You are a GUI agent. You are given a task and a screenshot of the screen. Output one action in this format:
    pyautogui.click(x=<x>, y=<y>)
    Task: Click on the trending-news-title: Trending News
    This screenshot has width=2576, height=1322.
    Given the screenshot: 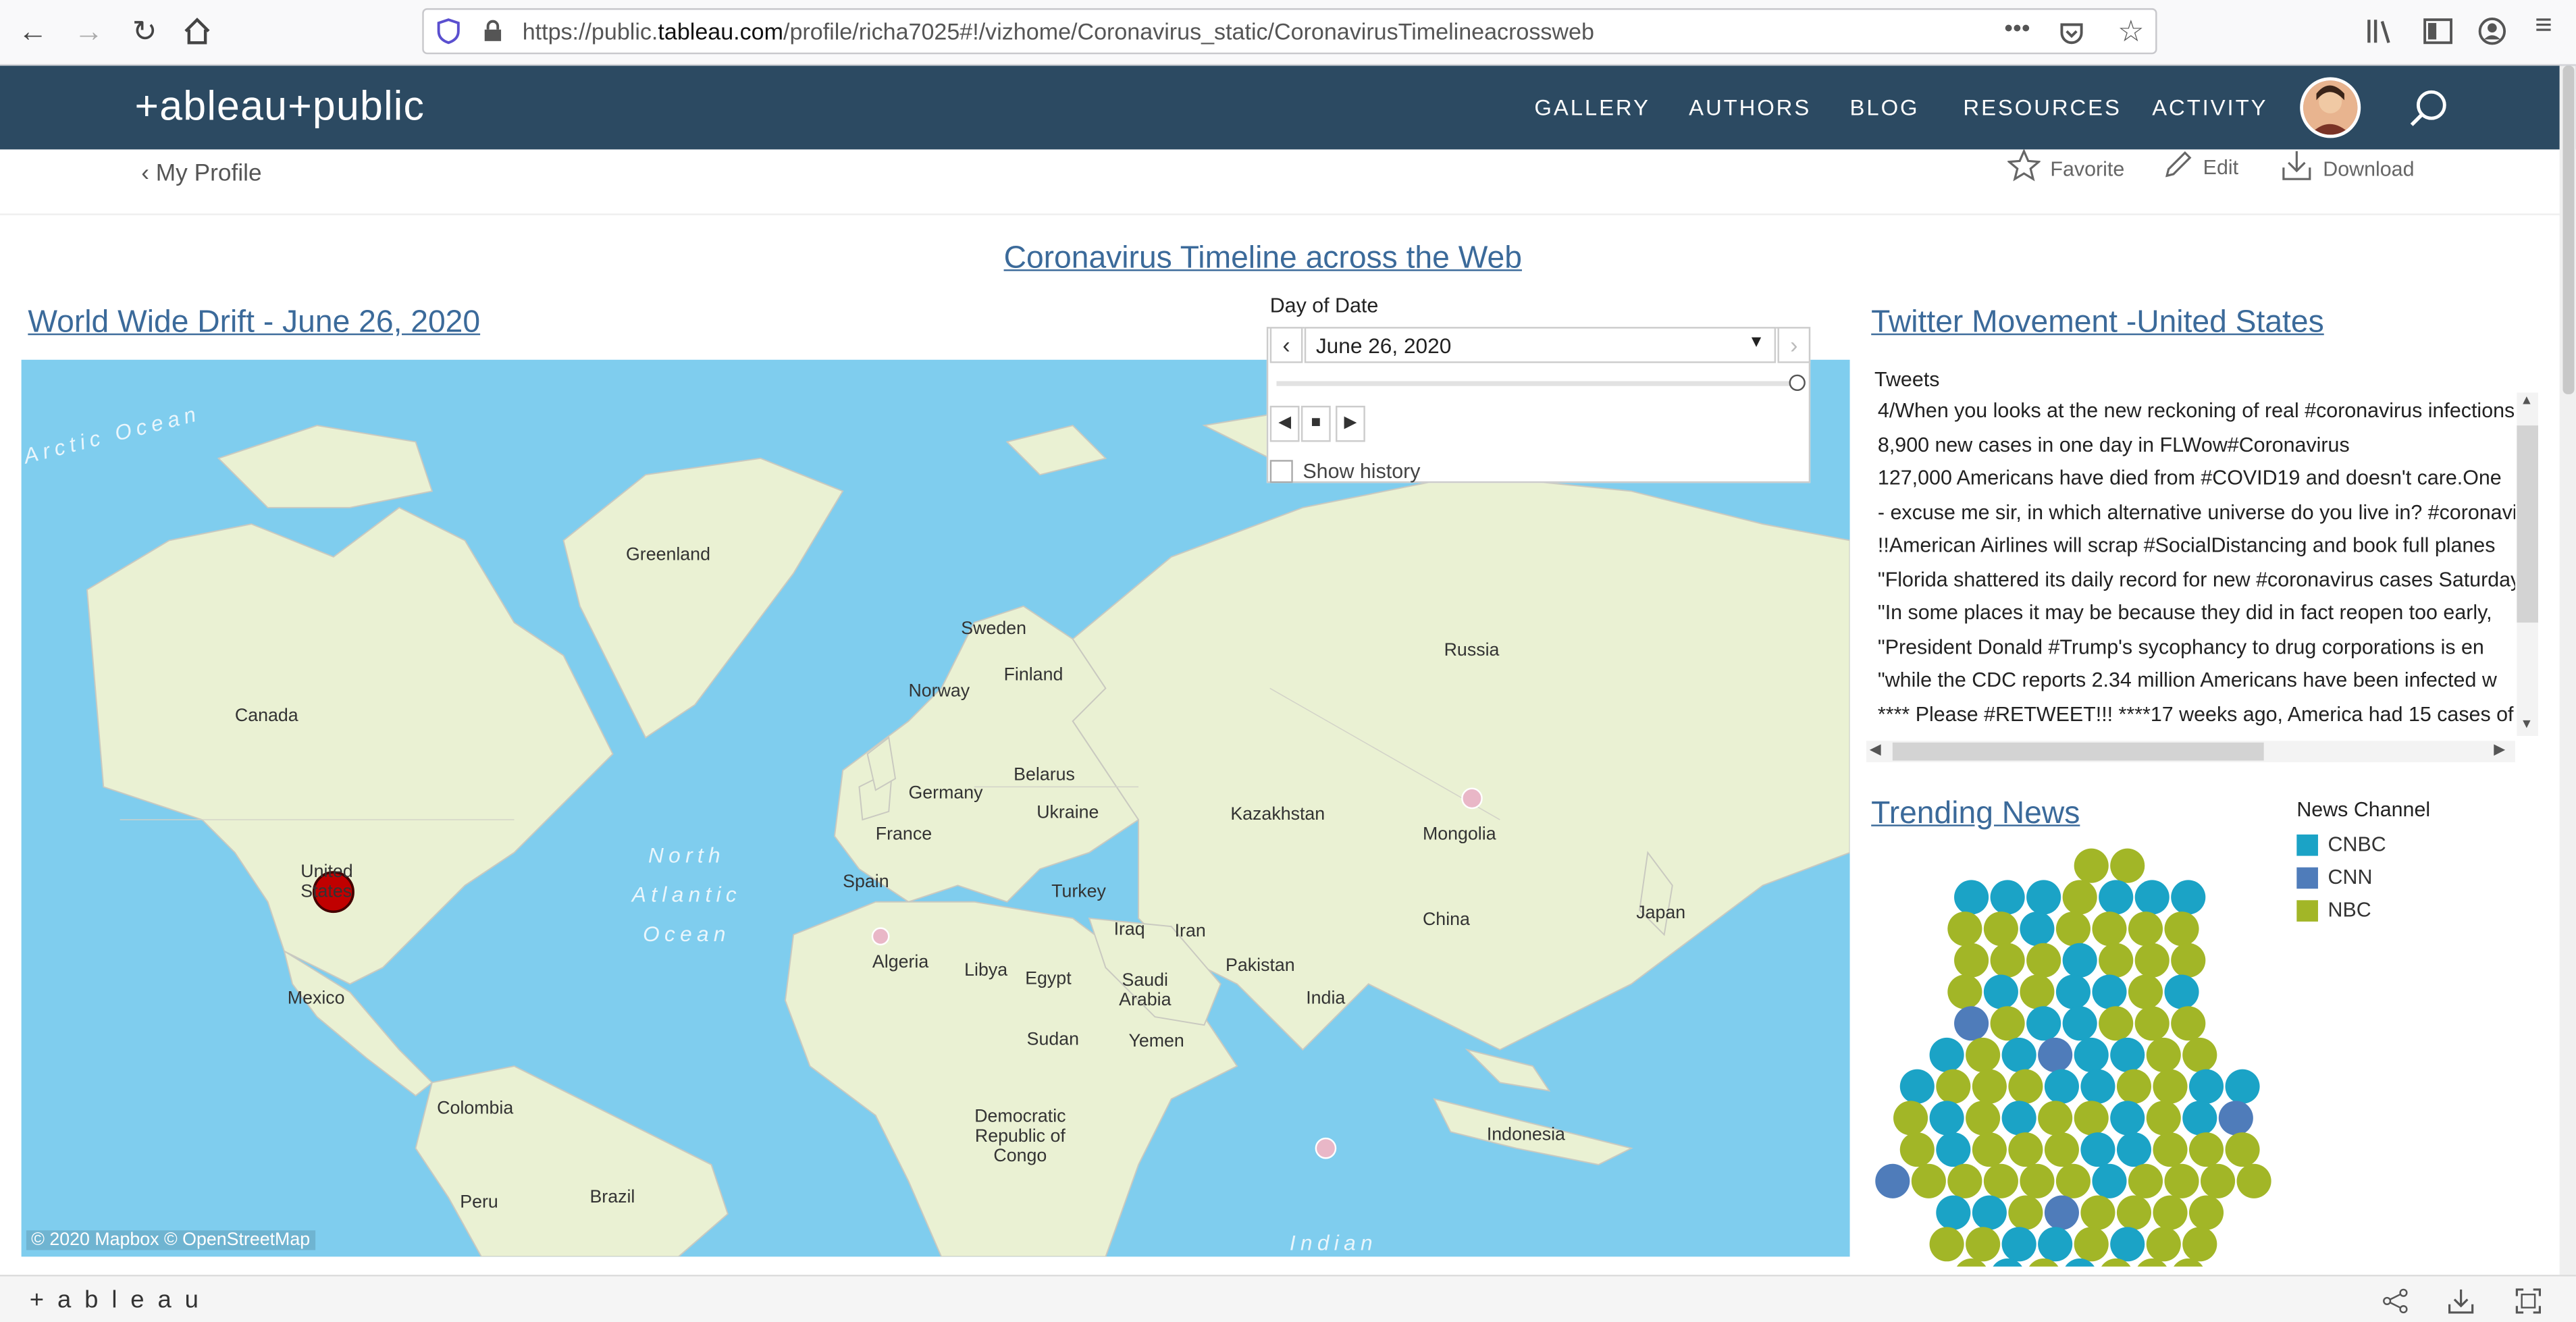 What is the action you would take?
    pyautogui.click(x=1975, y=815)
    